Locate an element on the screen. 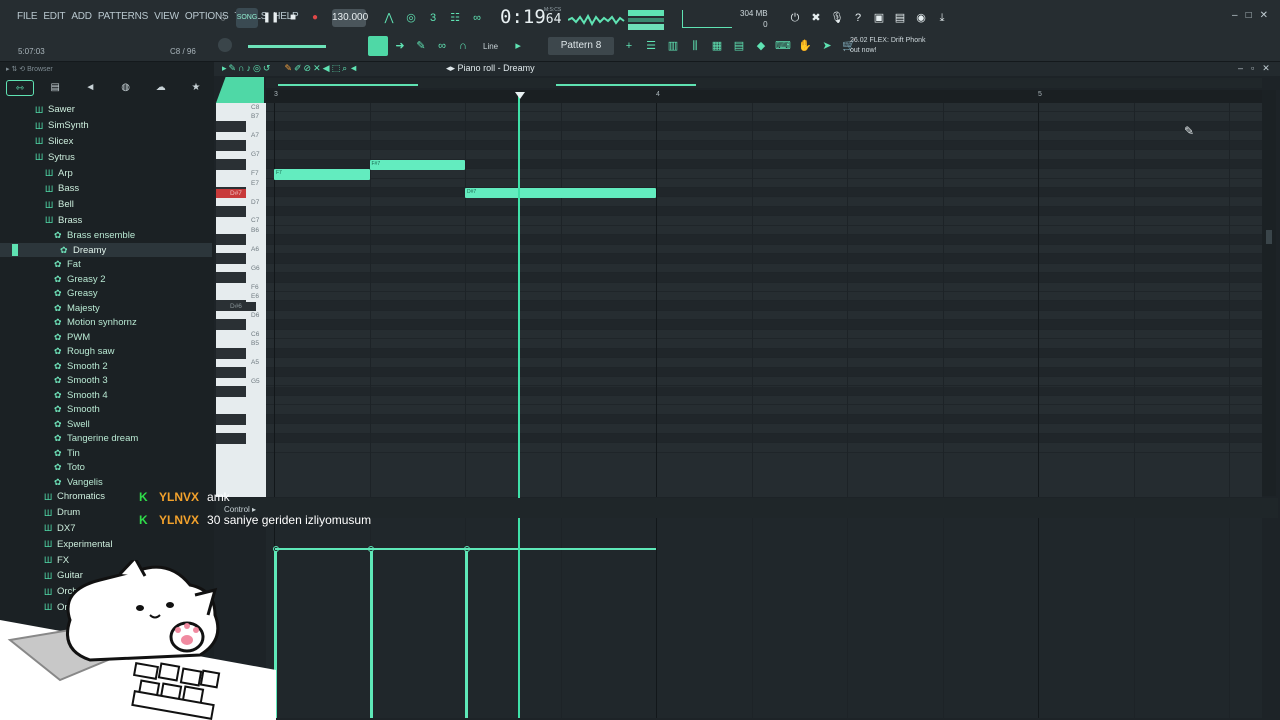  pr-slice-icon: ◀ is located at coordinates (326, 68).